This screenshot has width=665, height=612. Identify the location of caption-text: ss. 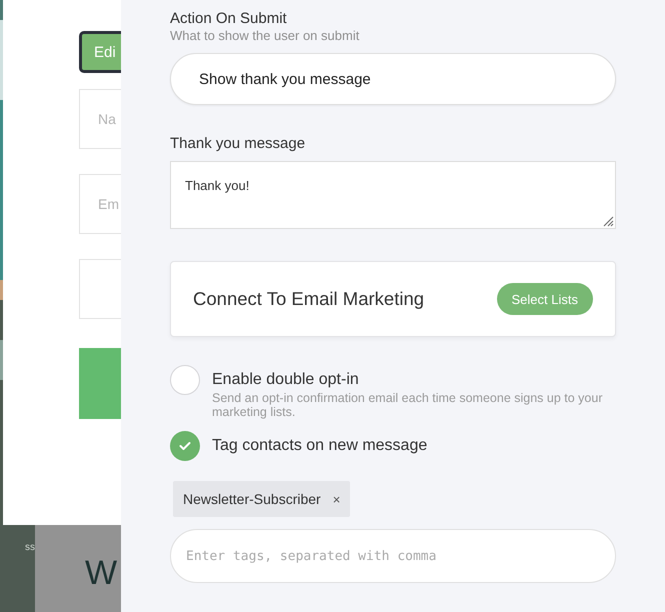
(30, 548).